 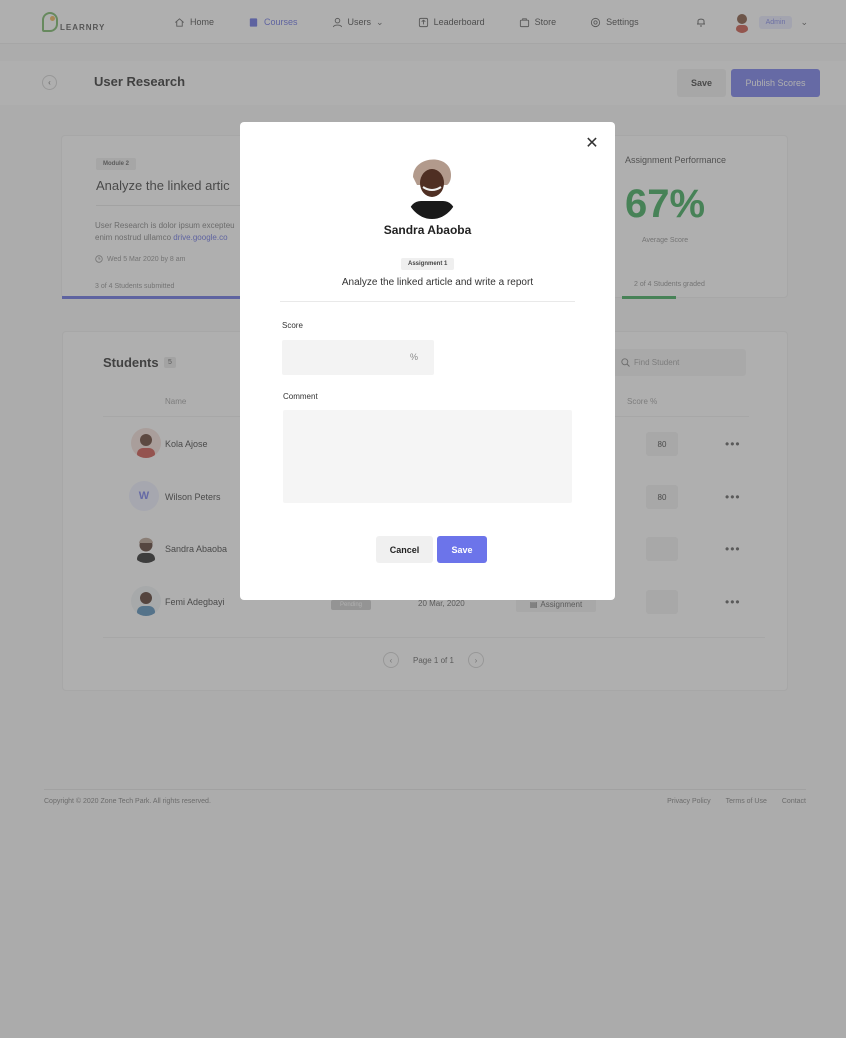 I want to click on score-label: Score, so click(x=292, y=325).